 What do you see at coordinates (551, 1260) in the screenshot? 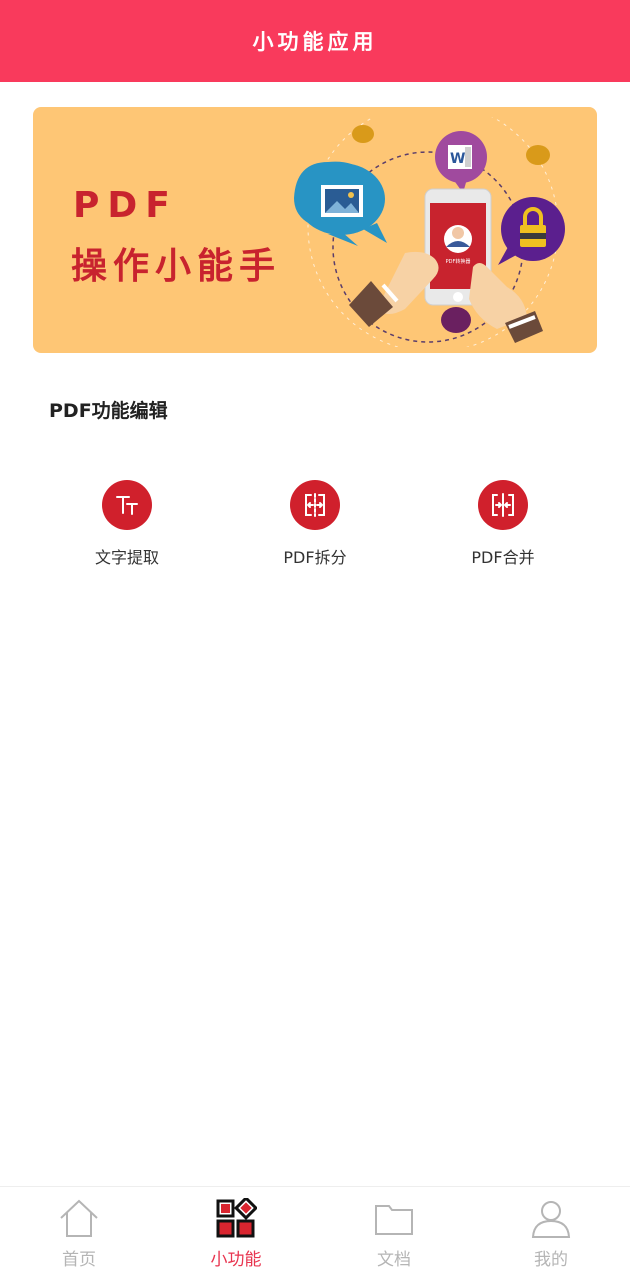
I see `tab-label: 我的` at bounding box center [551, 1260].